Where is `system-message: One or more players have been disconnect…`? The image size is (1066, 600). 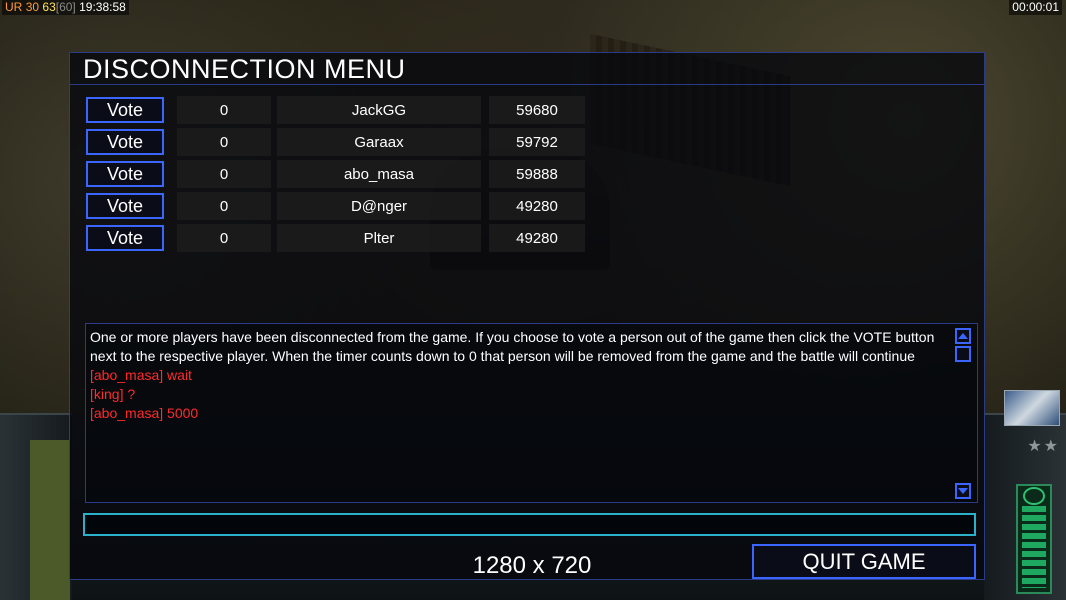 system-message: One or more players have been disconnect… is located at coordinates (512, 346).